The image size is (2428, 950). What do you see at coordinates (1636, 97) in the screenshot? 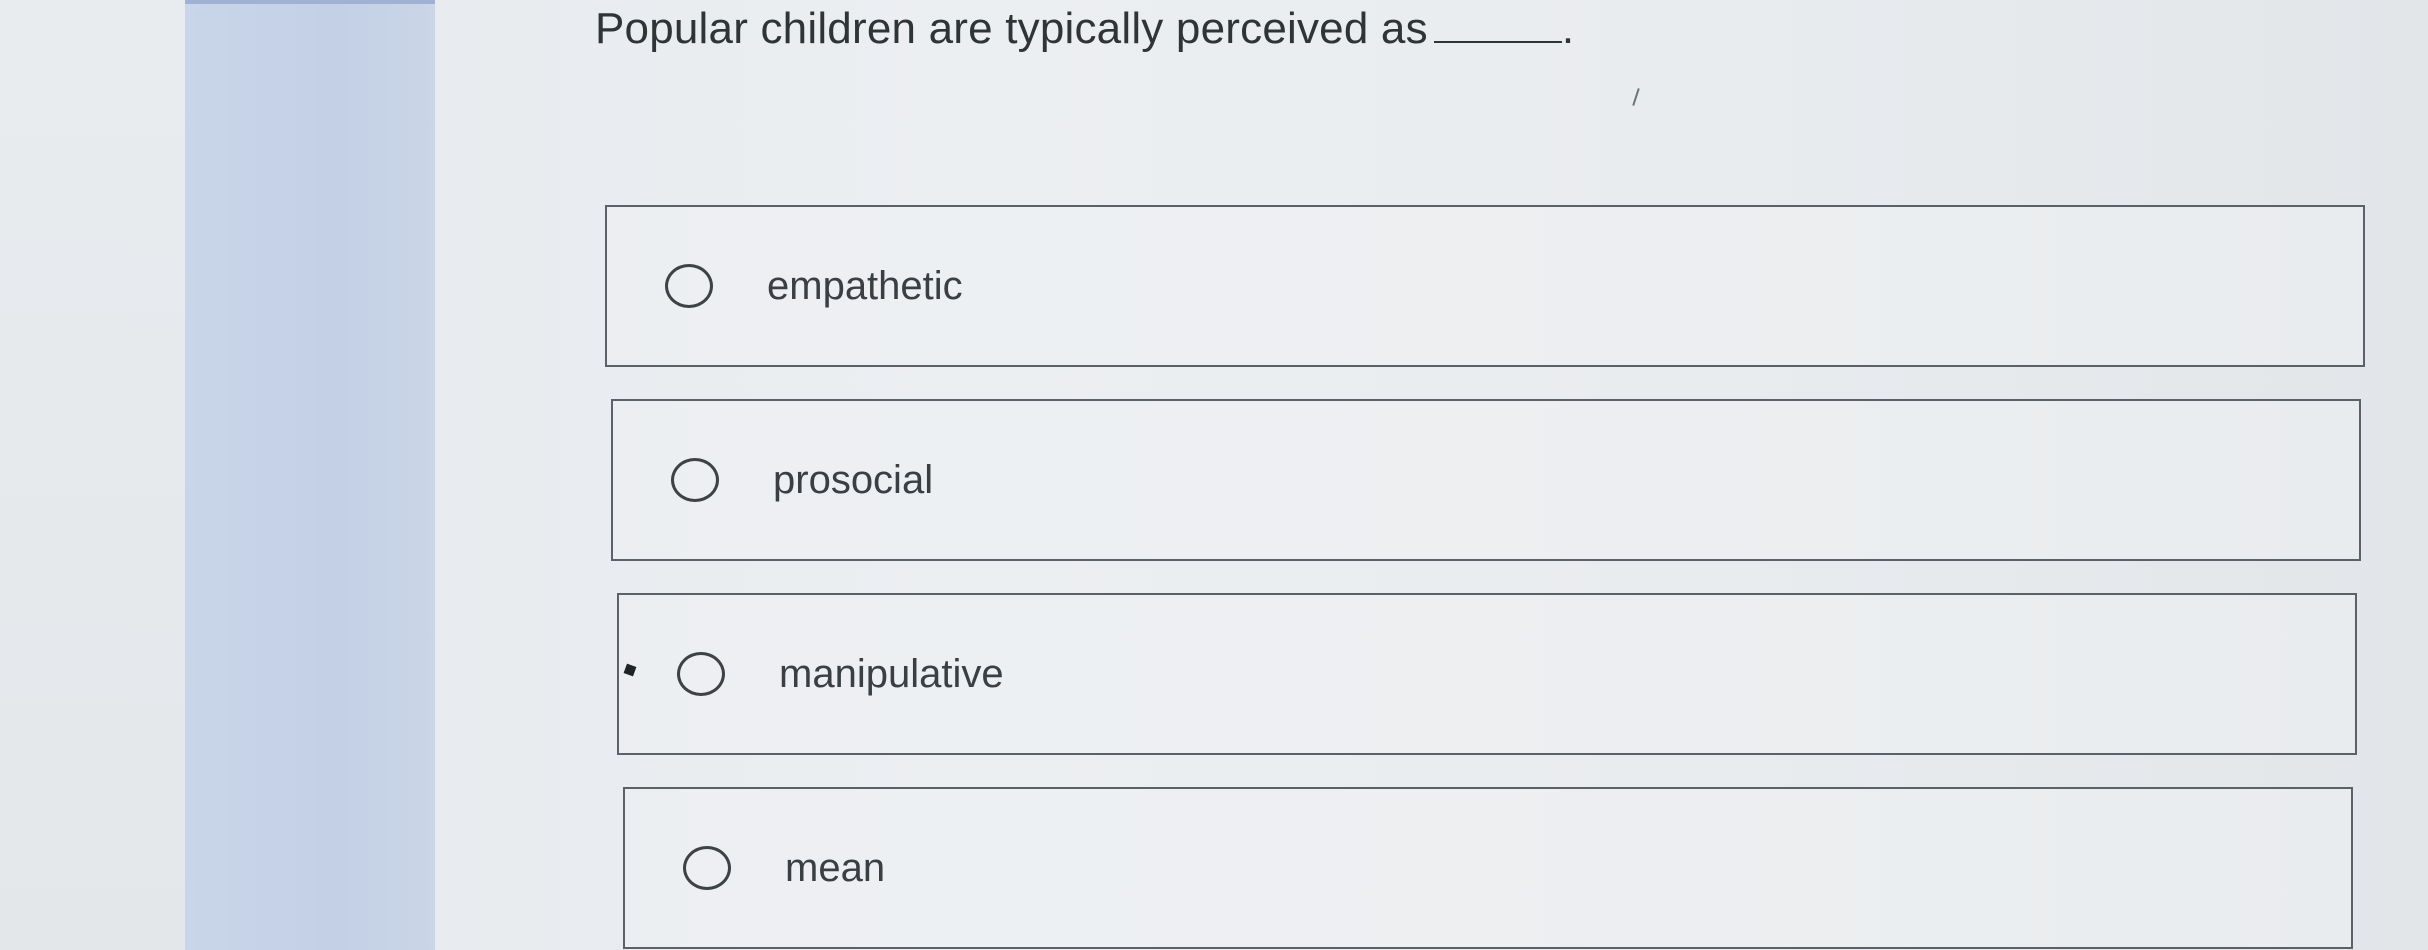
I see `stray-mark` at bounding box center [1636, 97].